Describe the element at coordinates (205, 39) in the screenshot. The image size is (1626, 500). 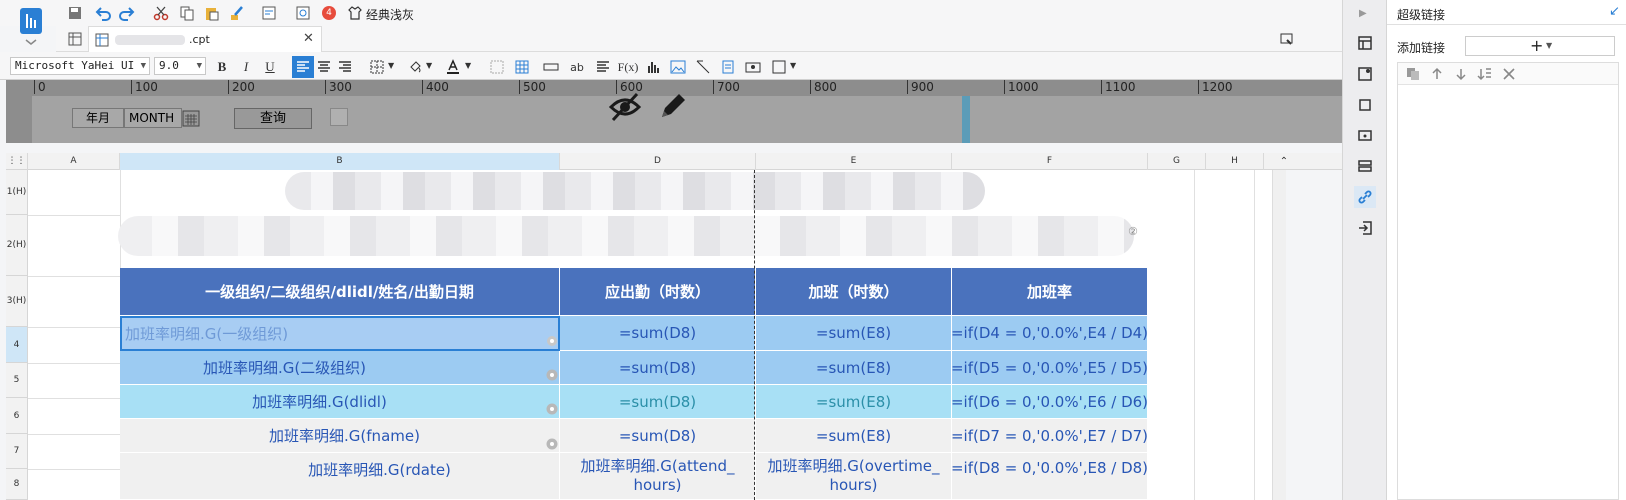
I see `tab-file: .cpt ✕` at that location.